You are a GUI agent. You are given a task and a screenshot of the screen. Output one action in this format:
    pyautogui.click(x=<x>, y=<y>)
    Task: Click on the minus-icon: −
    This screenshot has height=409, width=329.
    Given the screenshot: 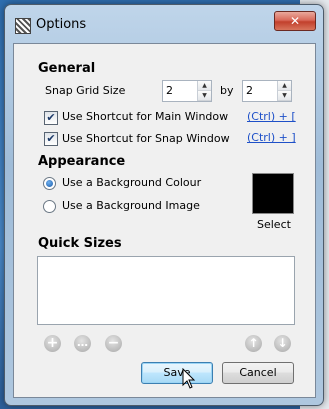 What is the action you would take?
    pyautogui.click(x=113, y=343)
    